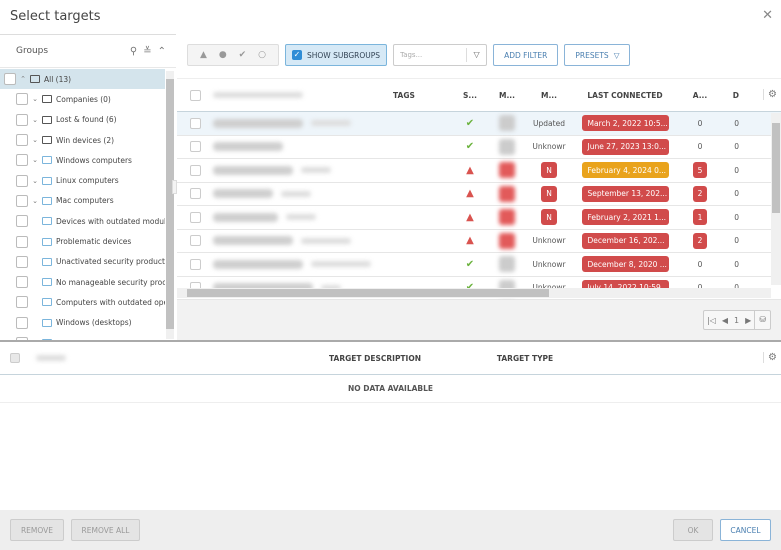 This screenshot has height=550, width=781. I want to click on remove-all-button: REMOVE ALL, so click(105, 530).